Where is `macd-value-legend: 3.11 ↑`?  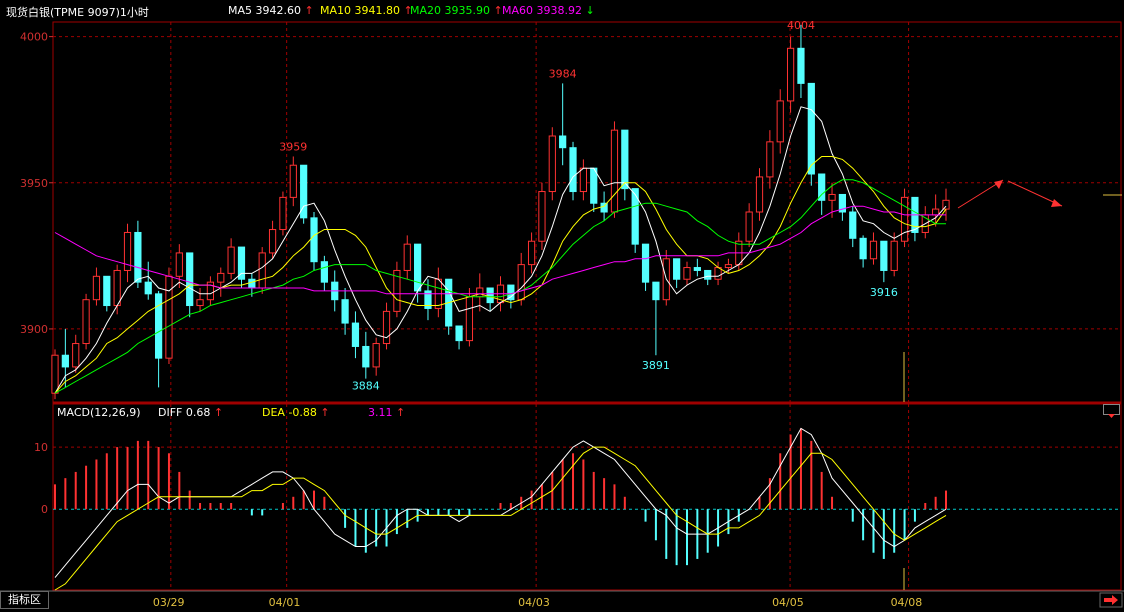
macd-value-legend: 3.11 ↑ is located at coordinates (386, 412).